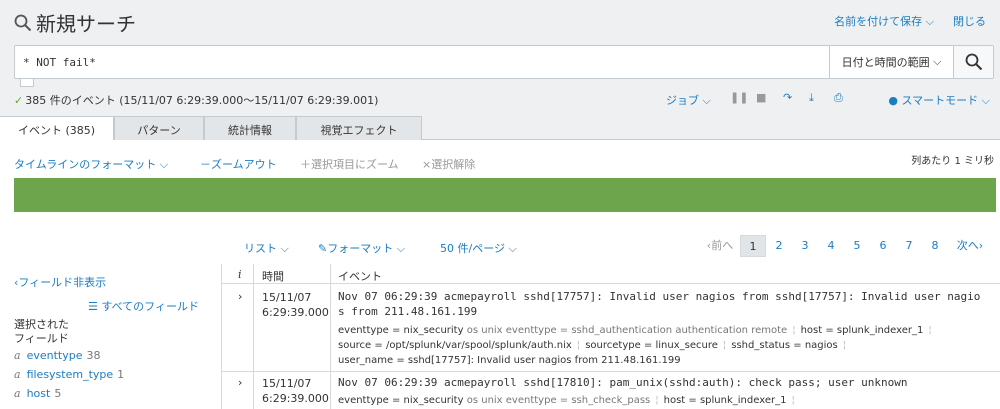 The height and width of the screenshot is (409, 1000). I want to click on page-7: 7, so click(909, 246).